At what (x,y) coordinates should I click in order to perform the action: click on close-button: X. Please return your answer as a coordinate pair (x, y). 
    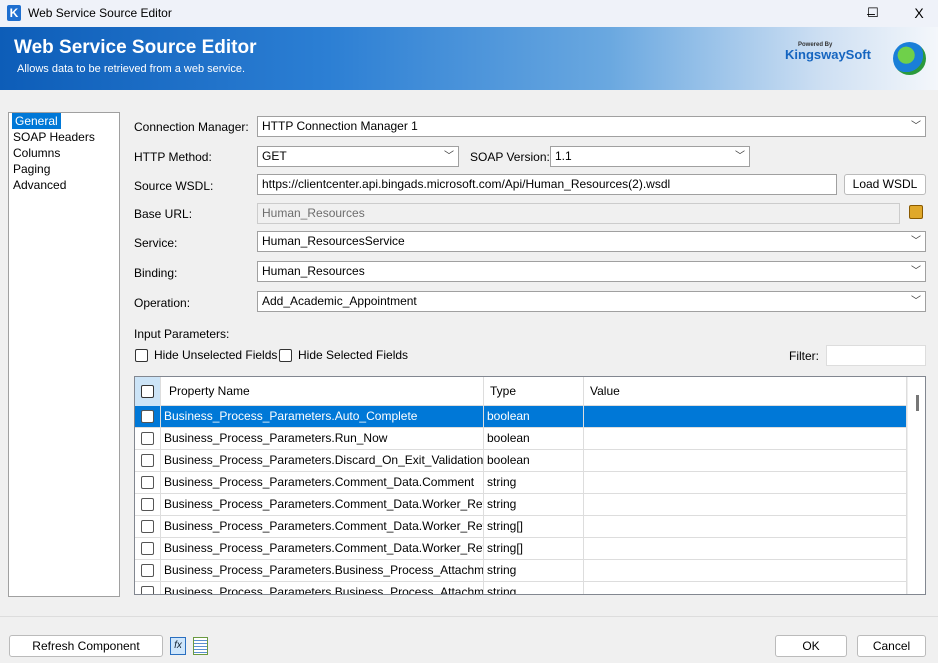
    Looking at the image, I should click on (919, 13).